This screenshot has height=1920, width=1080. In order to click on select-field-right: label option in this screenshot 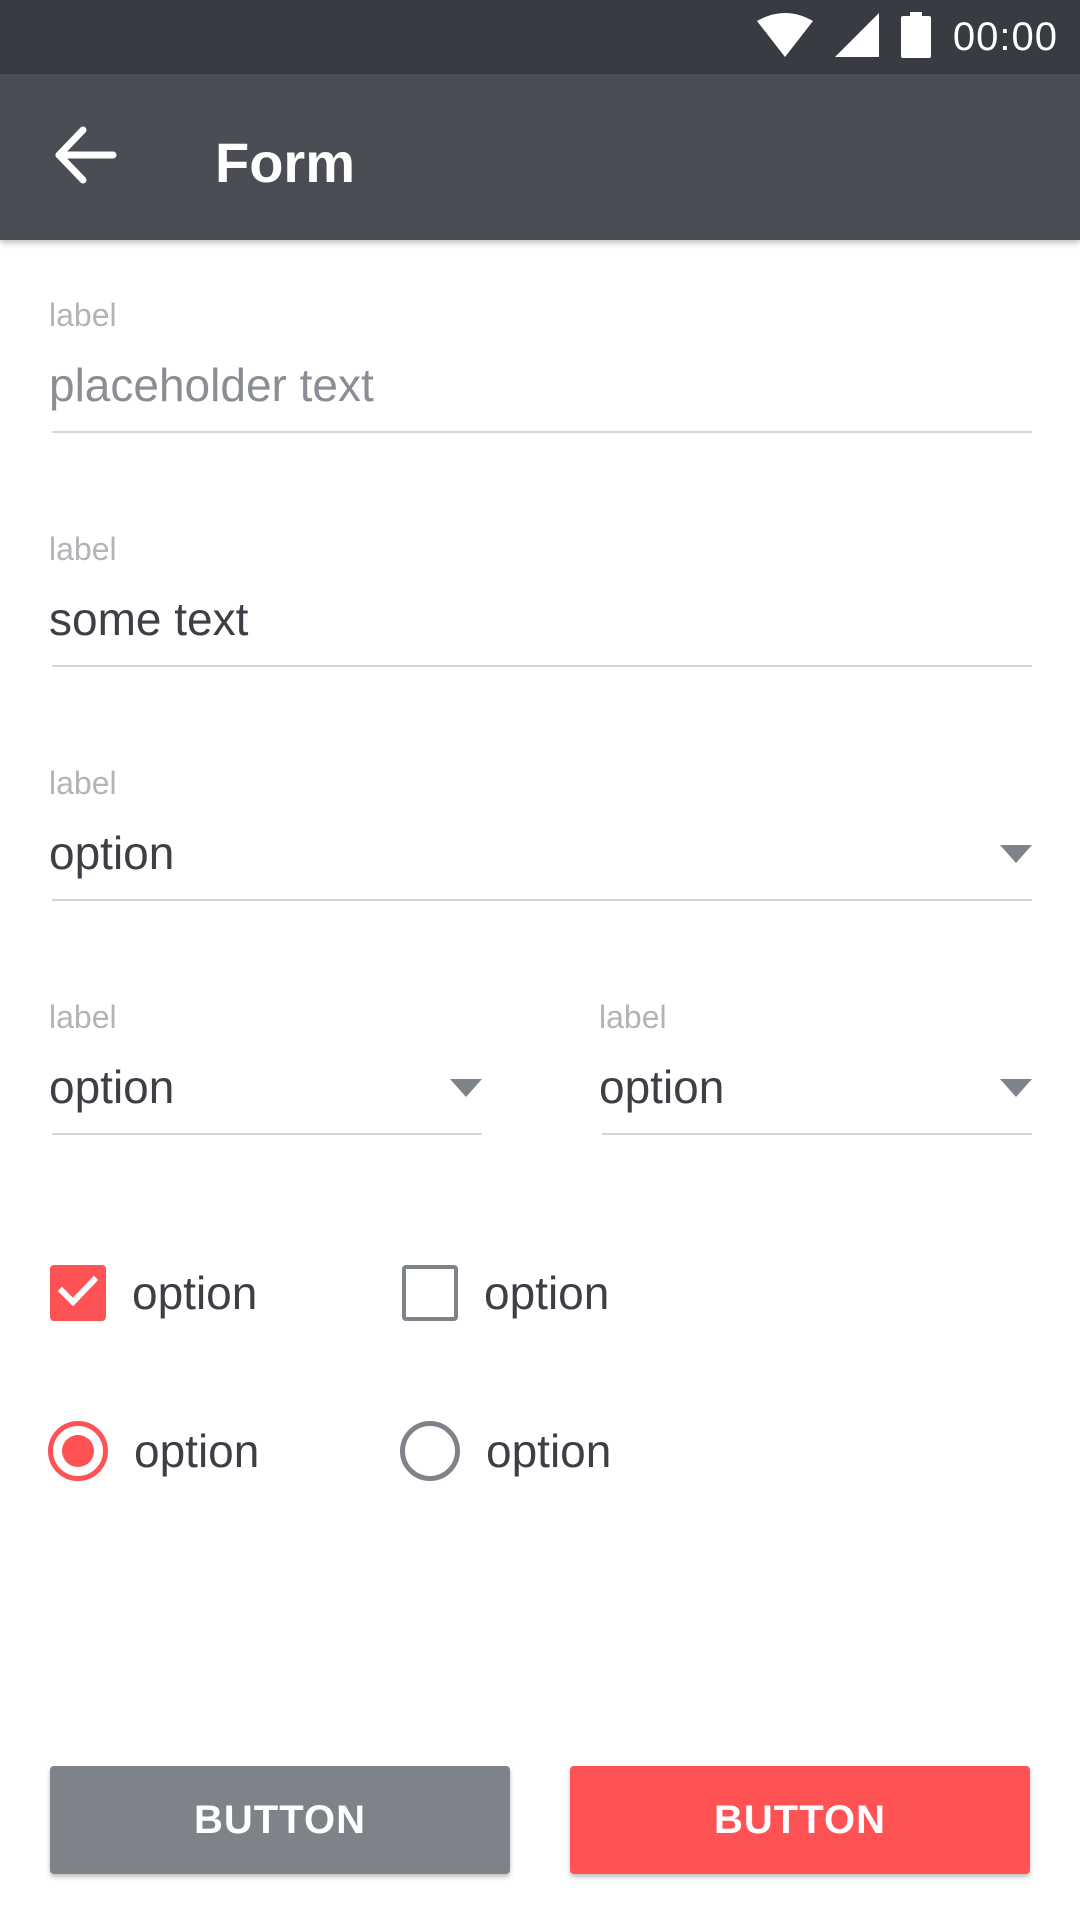, I will do `click(815, 1066)`.